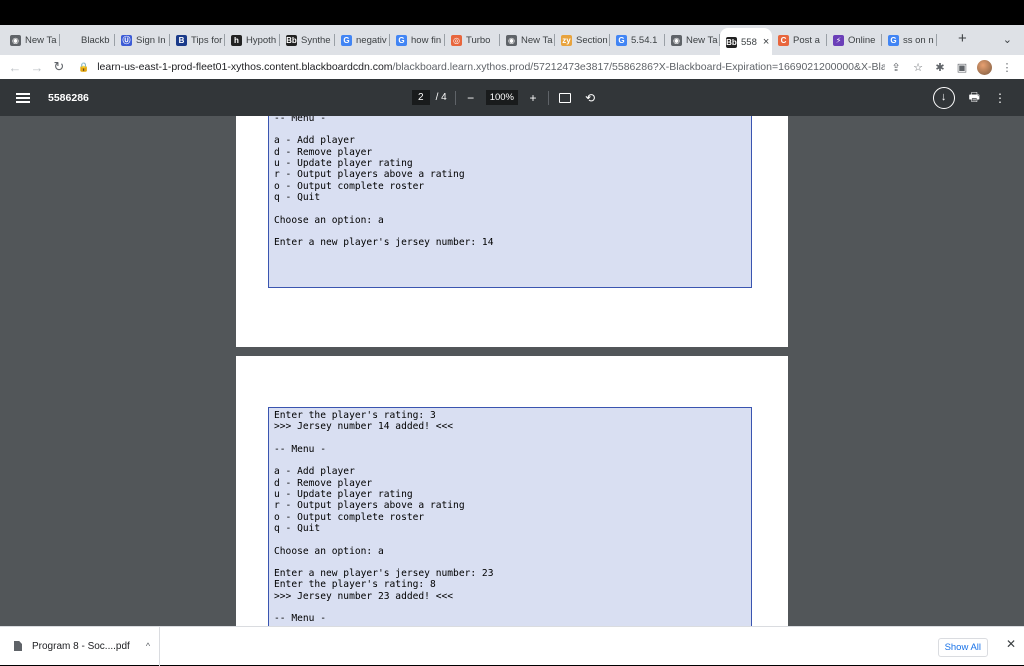 This screenshot has height=666, width=1024. I want to click on console-line: r - Output players above a rating, so click(369, 175).